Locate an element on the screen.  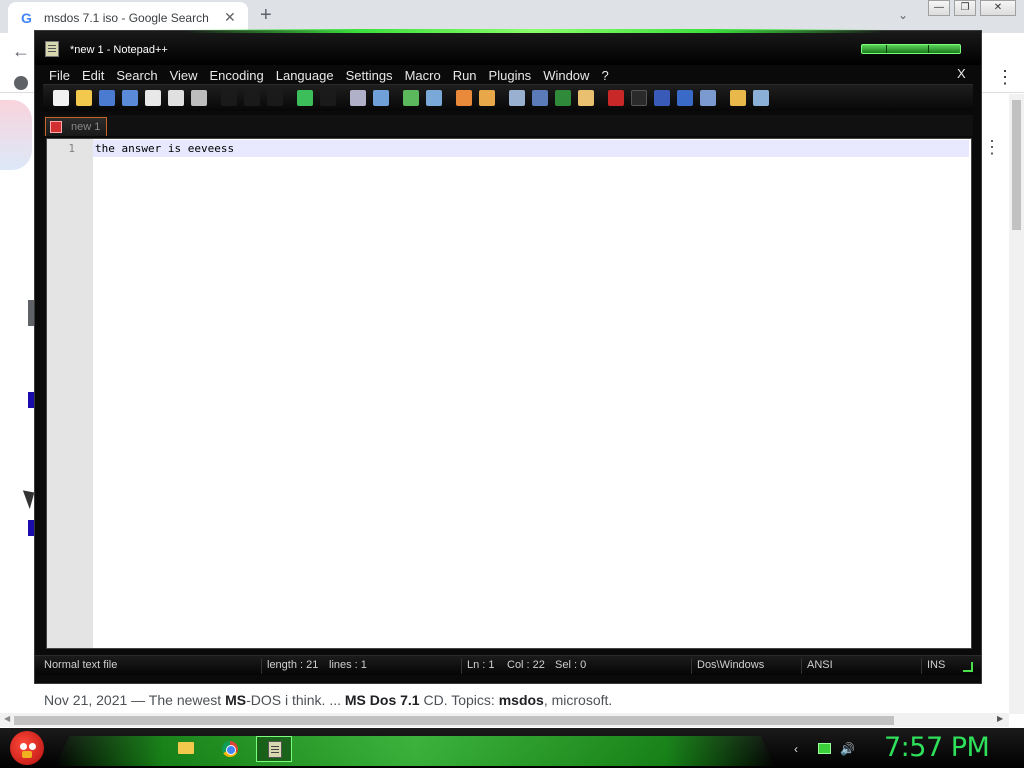
browser-tab-title: msdos 7.1 iso - Google Search is located at coordinates (126, 18).